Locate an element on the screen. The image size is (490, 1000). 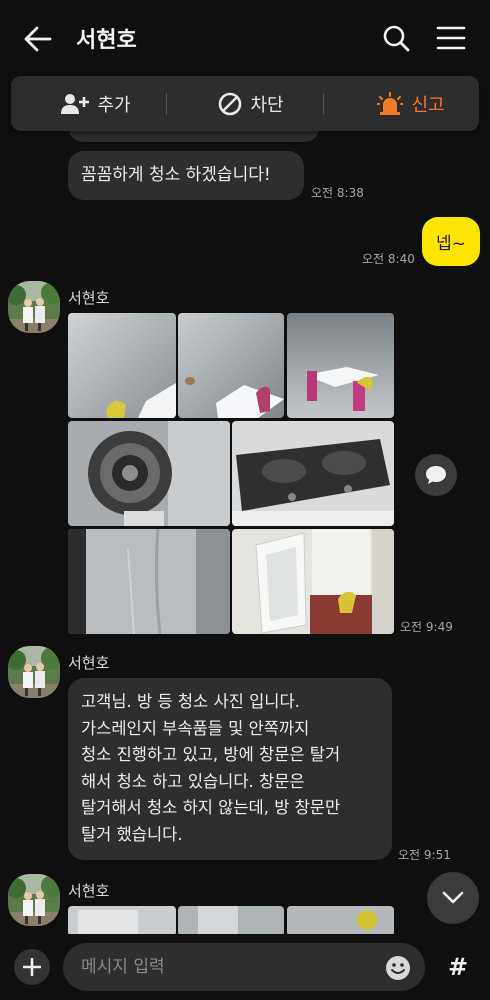
message-time: 오전 8:38 is located at coordinates (337, 193).